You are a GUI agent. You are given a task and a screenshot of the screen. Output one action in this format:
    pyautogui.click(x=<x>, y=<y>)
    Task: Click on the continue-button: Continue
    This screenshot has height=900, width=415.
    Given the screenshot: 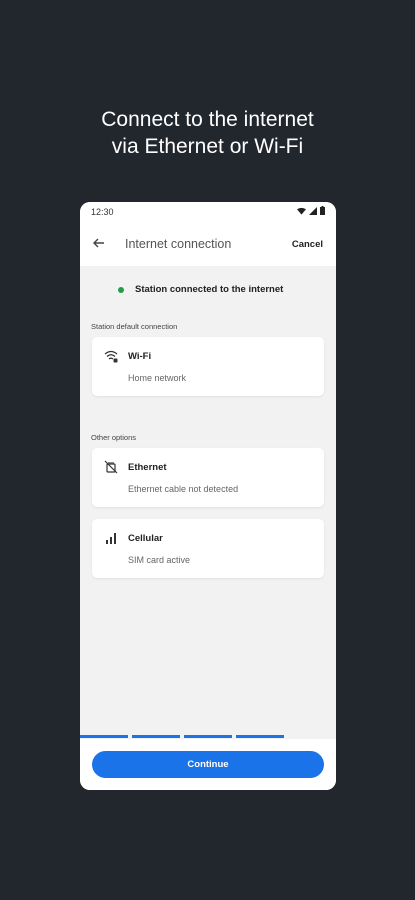 What is the action you would take?
    pyautogui.click(x=208, y=764)
    